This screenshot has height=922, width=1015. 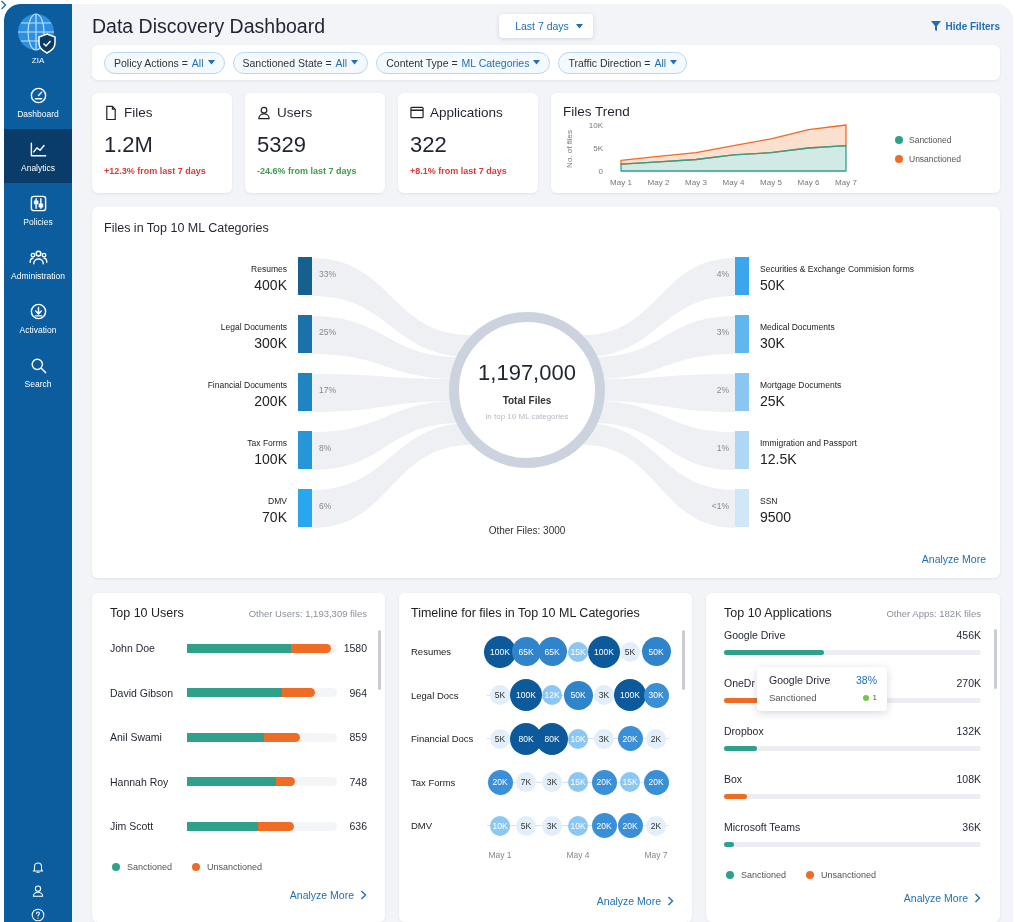 I want to click on card-title: Applications, so click(x=466, y=112).